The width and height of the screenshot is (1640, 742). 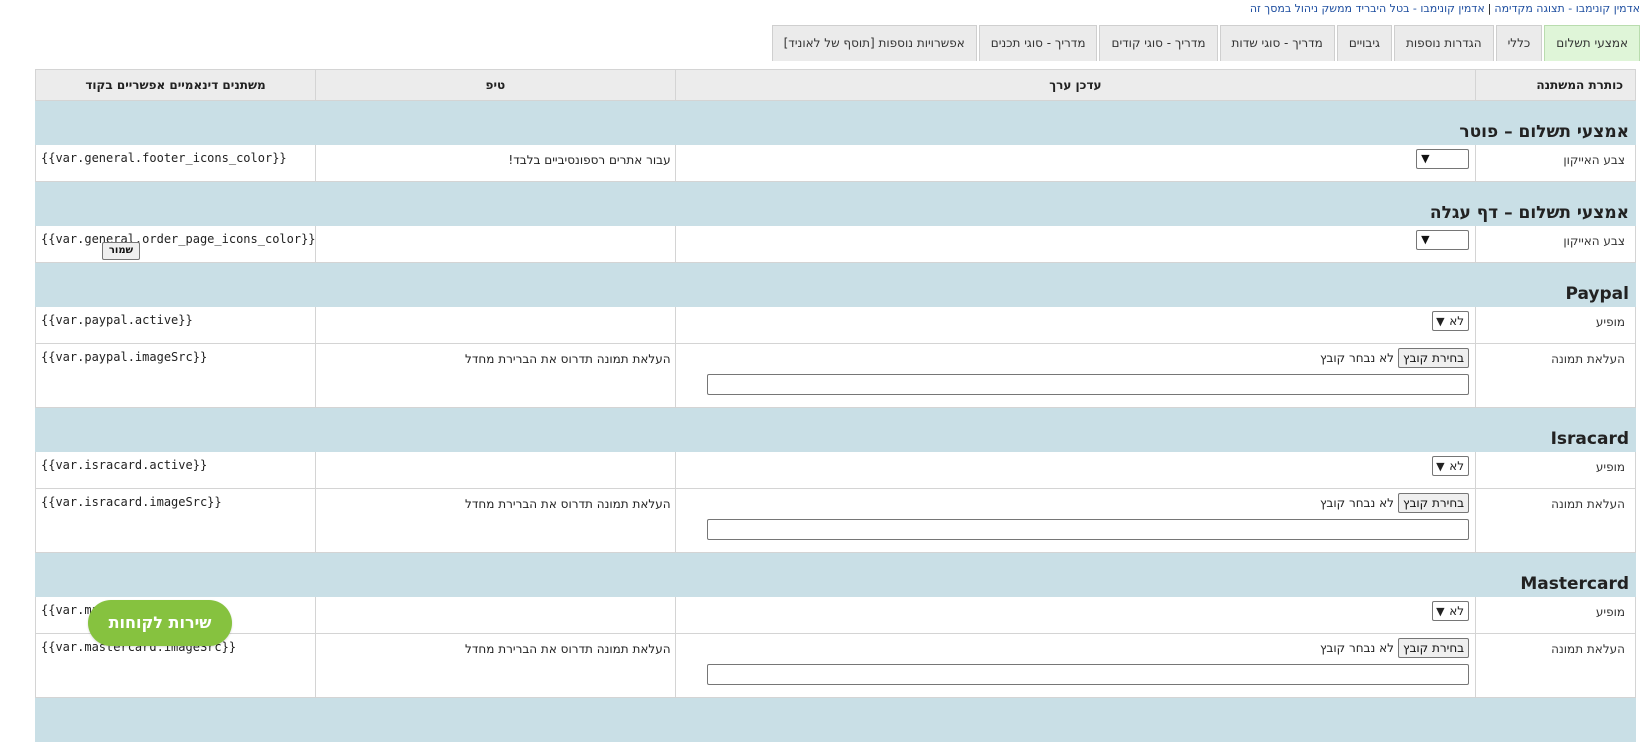 I want to click on tab-guide-code-types: מדריך - סוגי קודים, so click(x=1158, y=43).